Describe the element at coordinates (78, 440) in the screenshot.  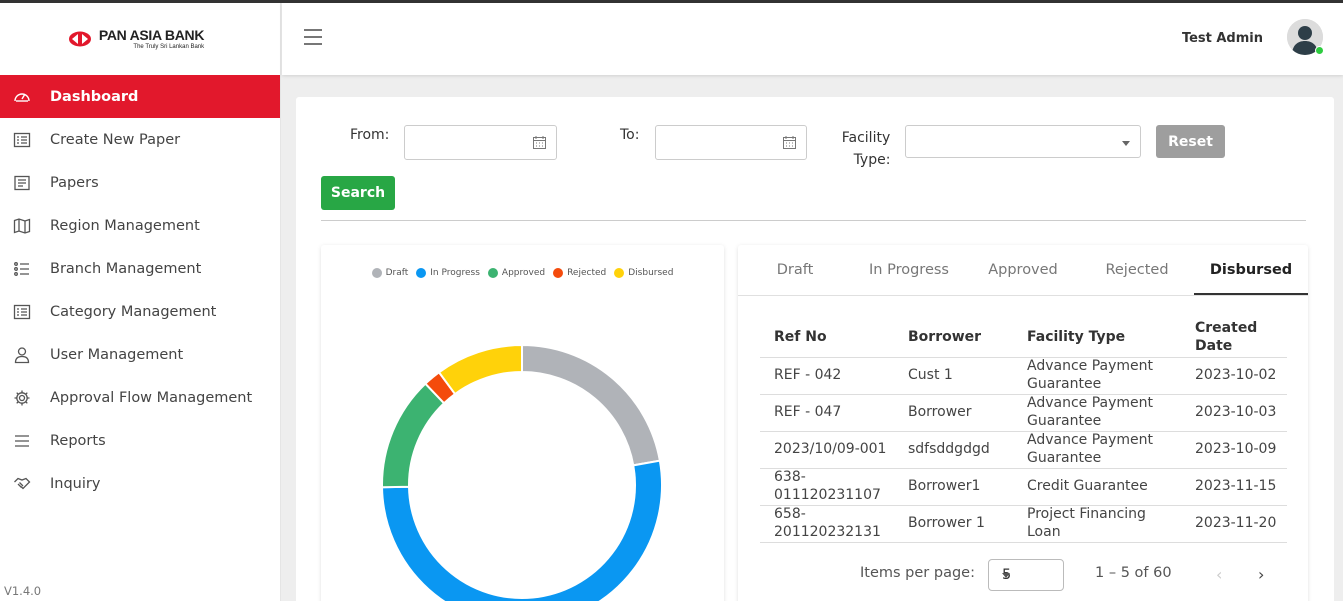
I see `sidebar-item-label: Reports` at that location.